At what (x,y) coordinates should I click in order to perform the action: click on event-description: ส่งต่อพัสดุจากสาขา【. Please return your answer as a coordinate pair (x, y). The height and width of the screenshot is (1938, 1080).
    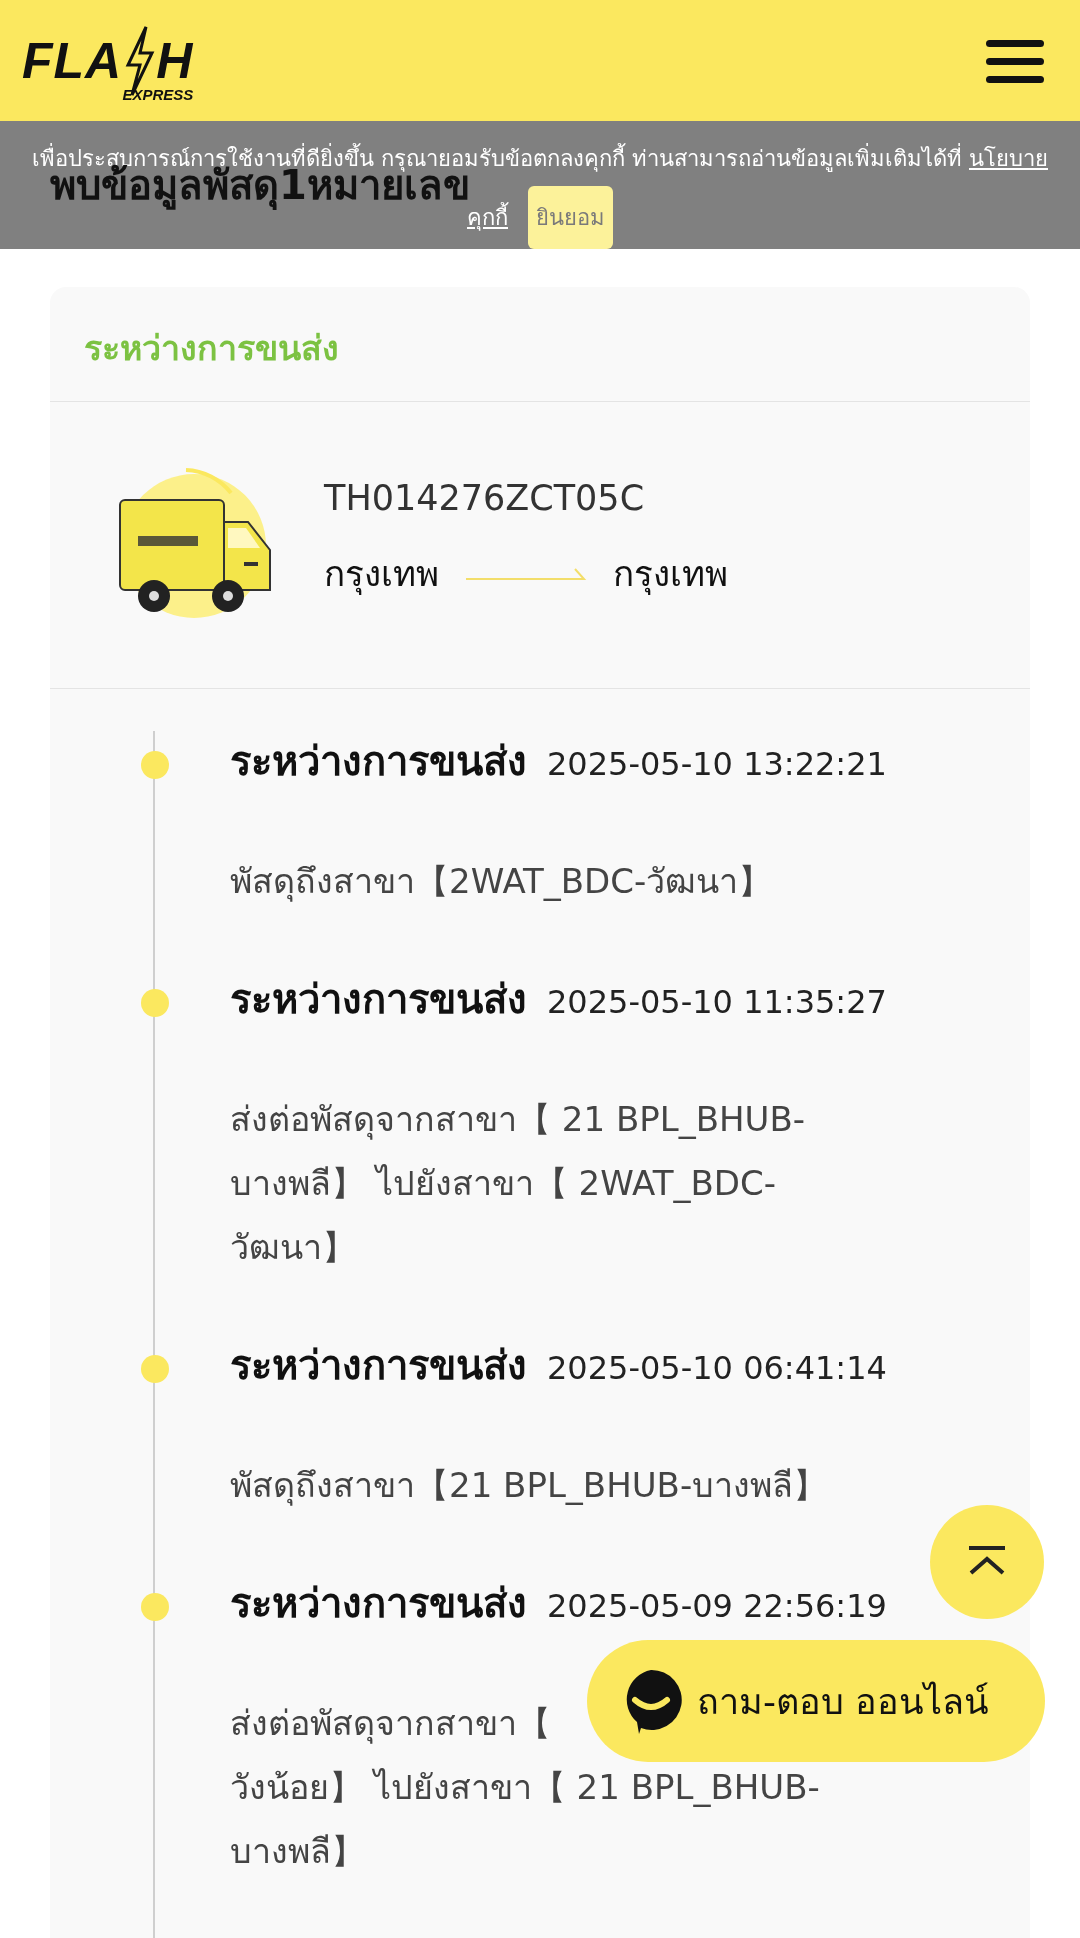
    Looking at the image, I should click on (390, 1724).